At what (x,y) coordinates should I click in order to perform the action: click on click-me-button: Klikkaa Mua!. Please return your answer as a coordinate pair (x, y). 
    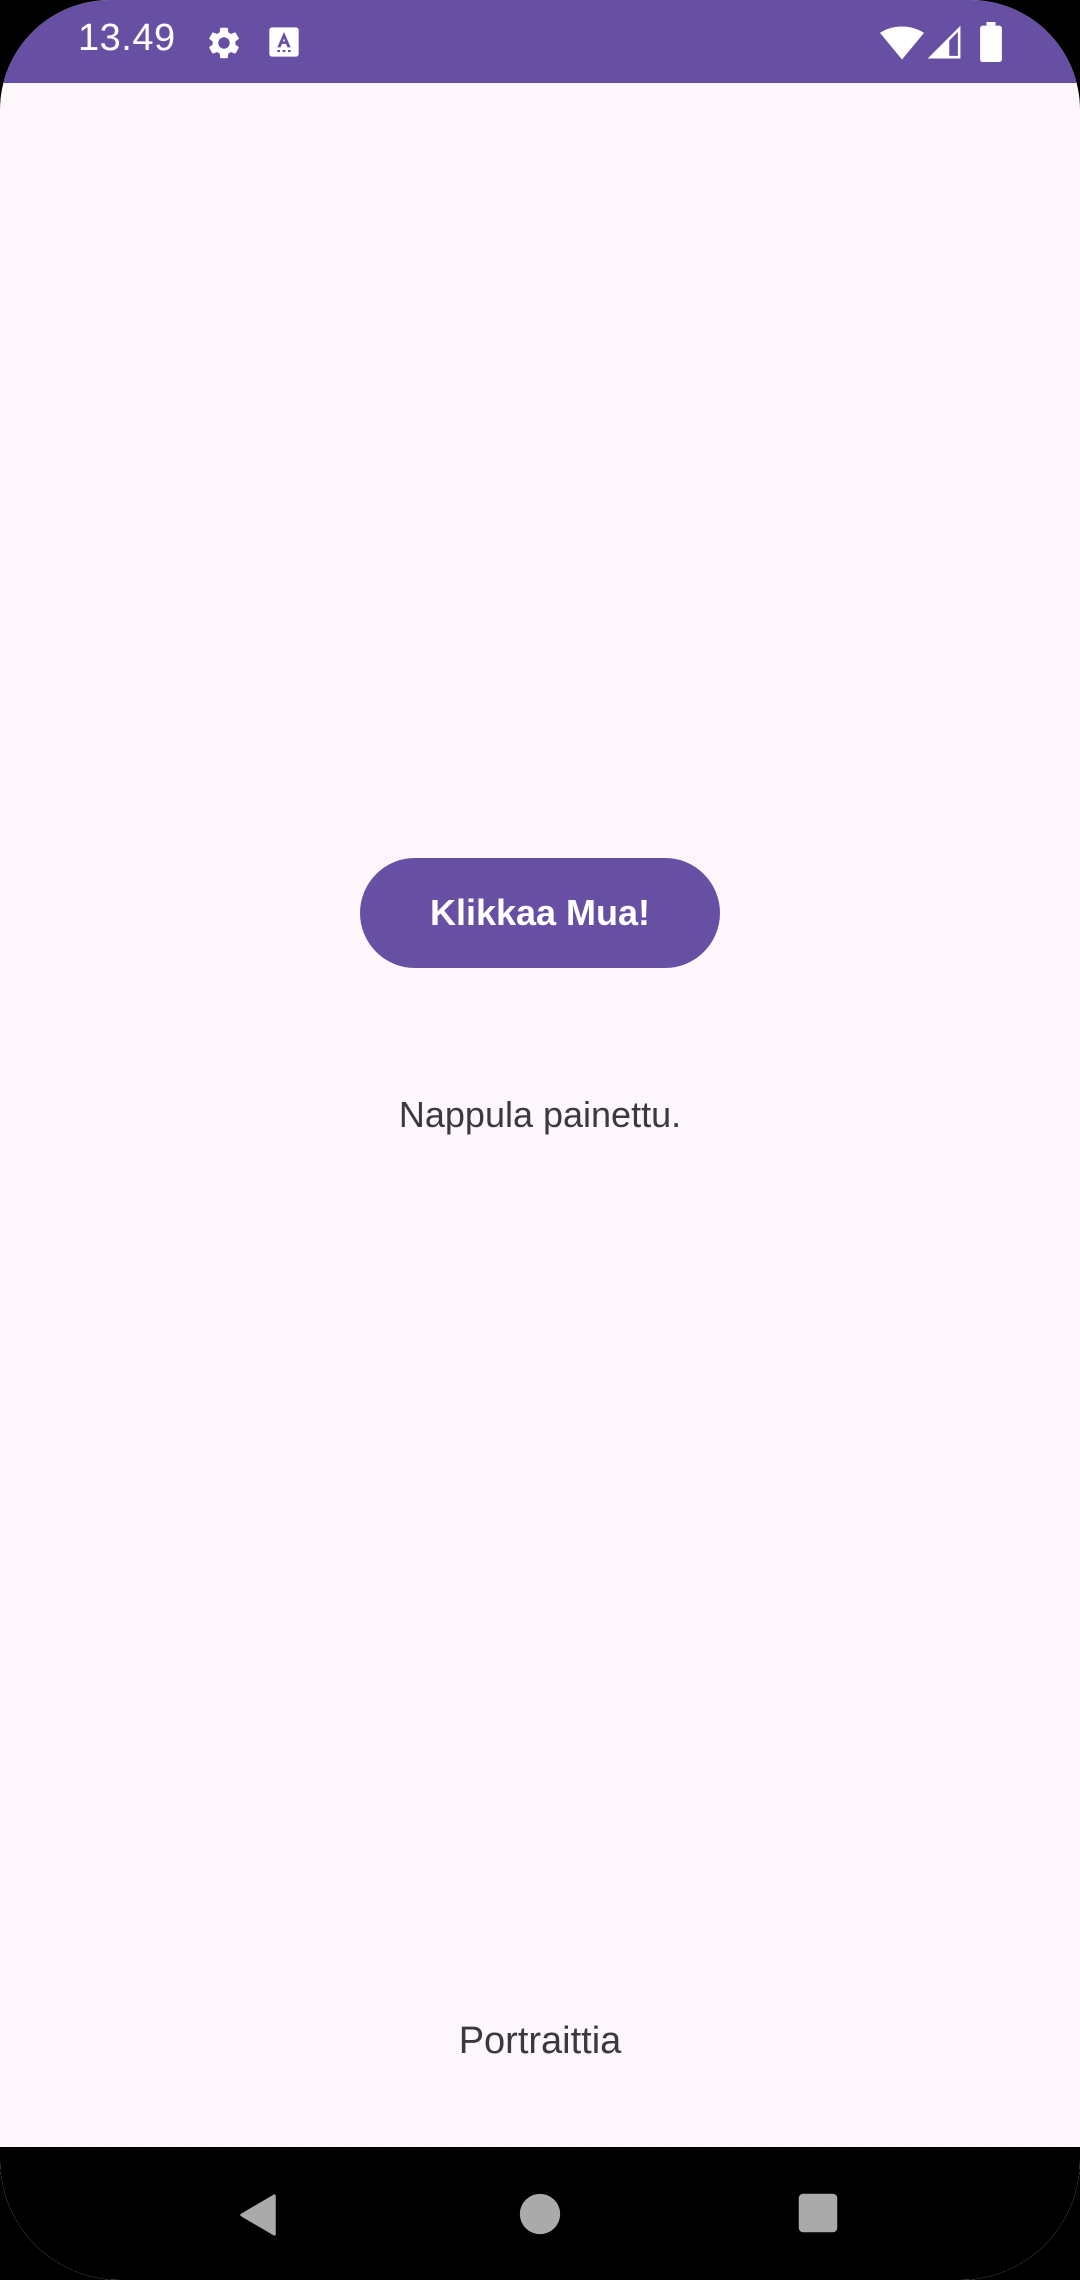
    Looking at the image, I should click on (540, 913).